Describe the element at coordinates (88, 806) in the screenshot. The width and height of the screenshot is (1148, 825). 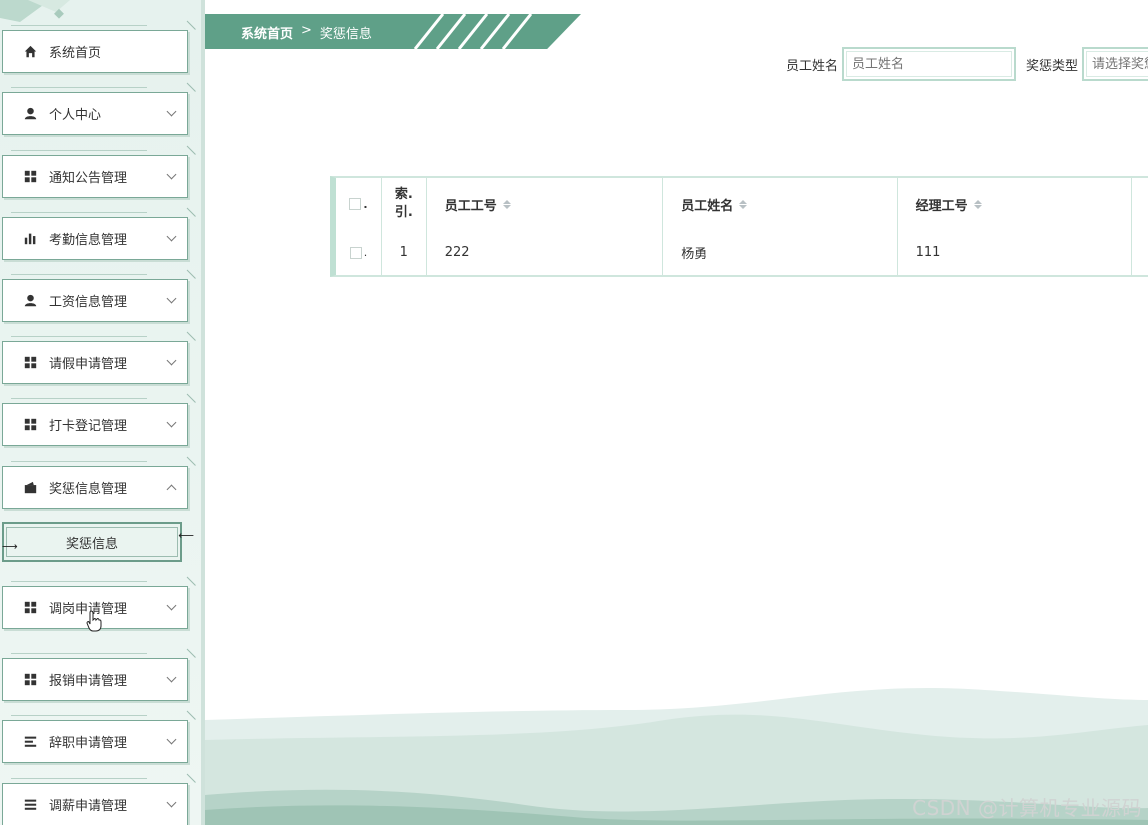
I see `sidebar-item-label: 调薪申请管理` at that location.